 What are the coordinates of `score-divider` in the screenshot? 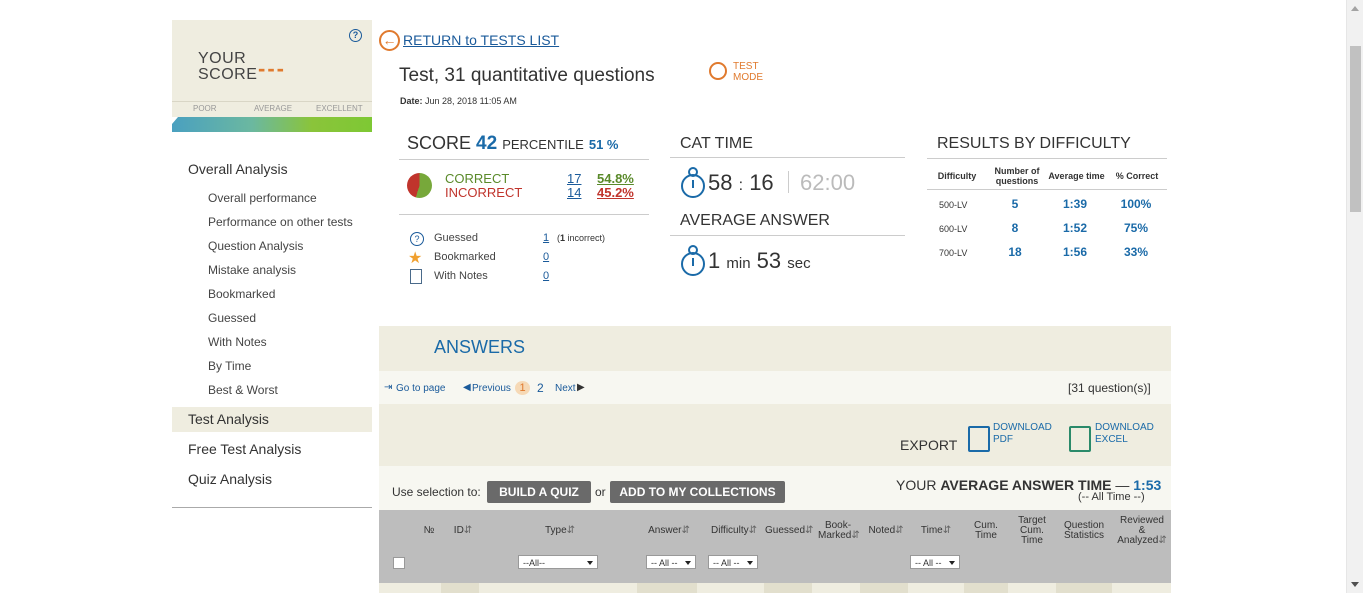 It's located at (524, 159).